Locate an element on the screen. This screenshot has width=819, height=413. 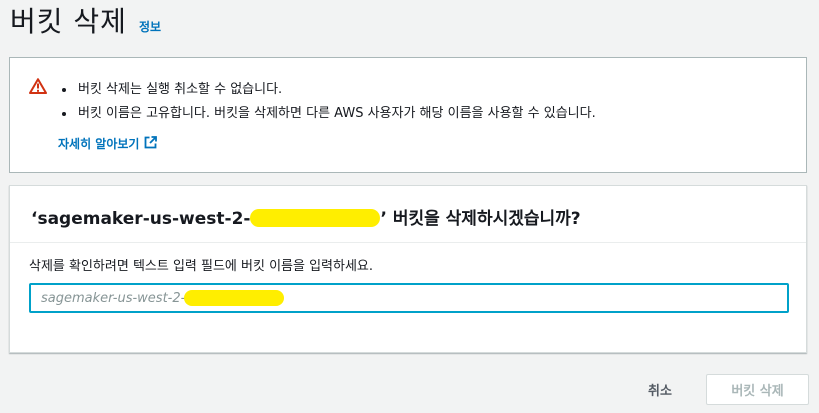
heading-suffix: ’ 버킷을 삭제하시겠습니까? is located at coordinates (480, 219).